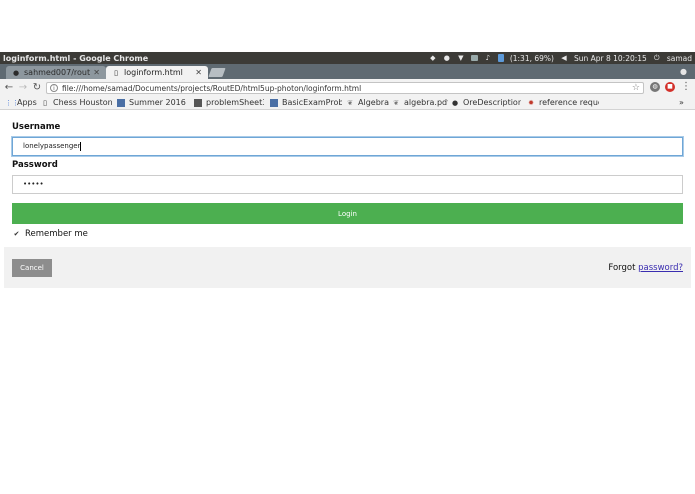 The width and height of the screenshot is (695, 494). Describe the element at coordinates (461, 58) in the screenshot. I see `wifi-icon: ▼` at that location.